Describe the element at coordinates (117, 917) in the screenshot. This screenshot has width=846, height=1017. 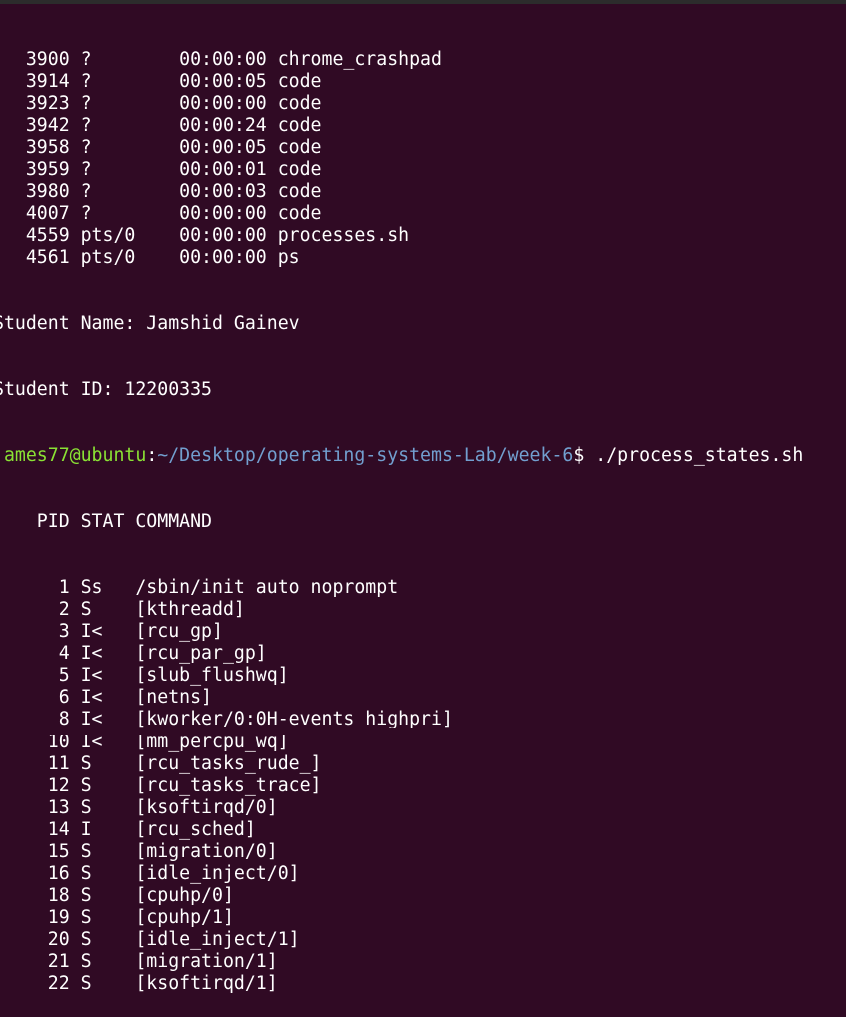
I see `process-row: 19 S [cpuhp/1]` at that location.